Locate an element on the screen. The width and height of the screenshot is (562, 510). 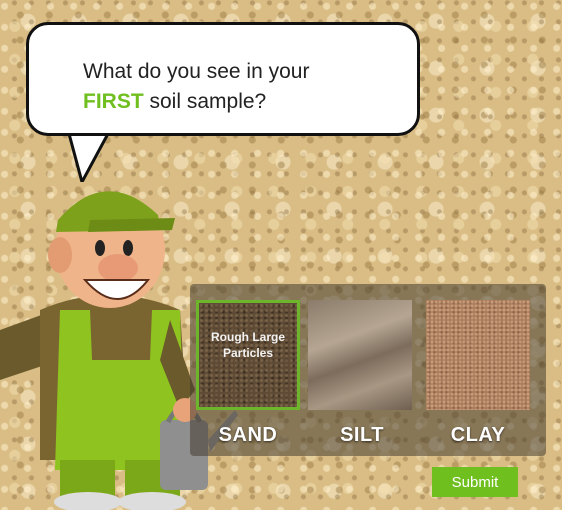
option-sand: Rough Large Particles is located at coordinates (248, 355).